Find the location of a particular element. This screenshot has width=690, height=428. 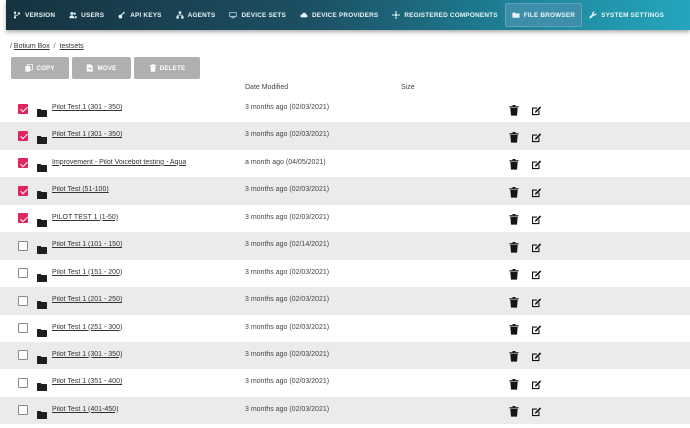

nav-agents: AGENTS is located at coordinates (196, 15).